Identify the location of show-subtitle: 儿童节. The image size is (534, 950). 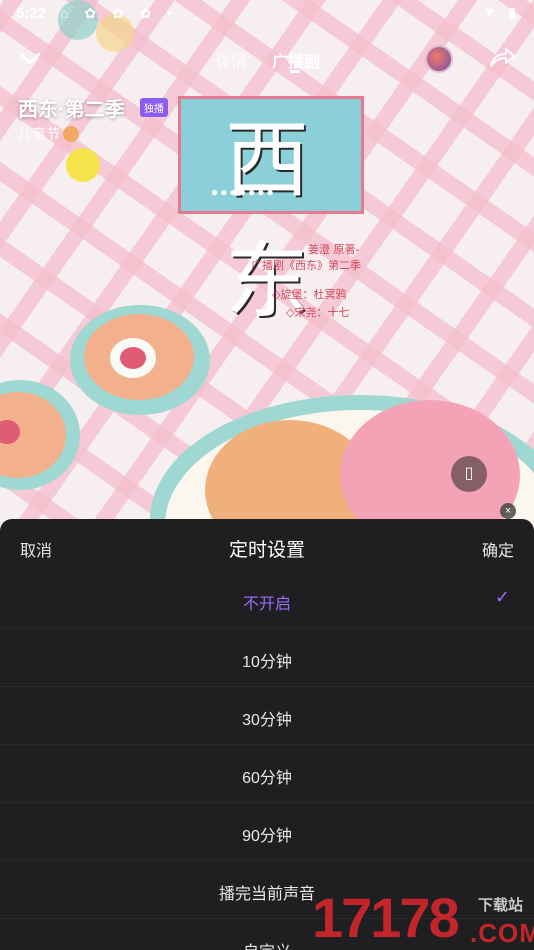
(48, 134).